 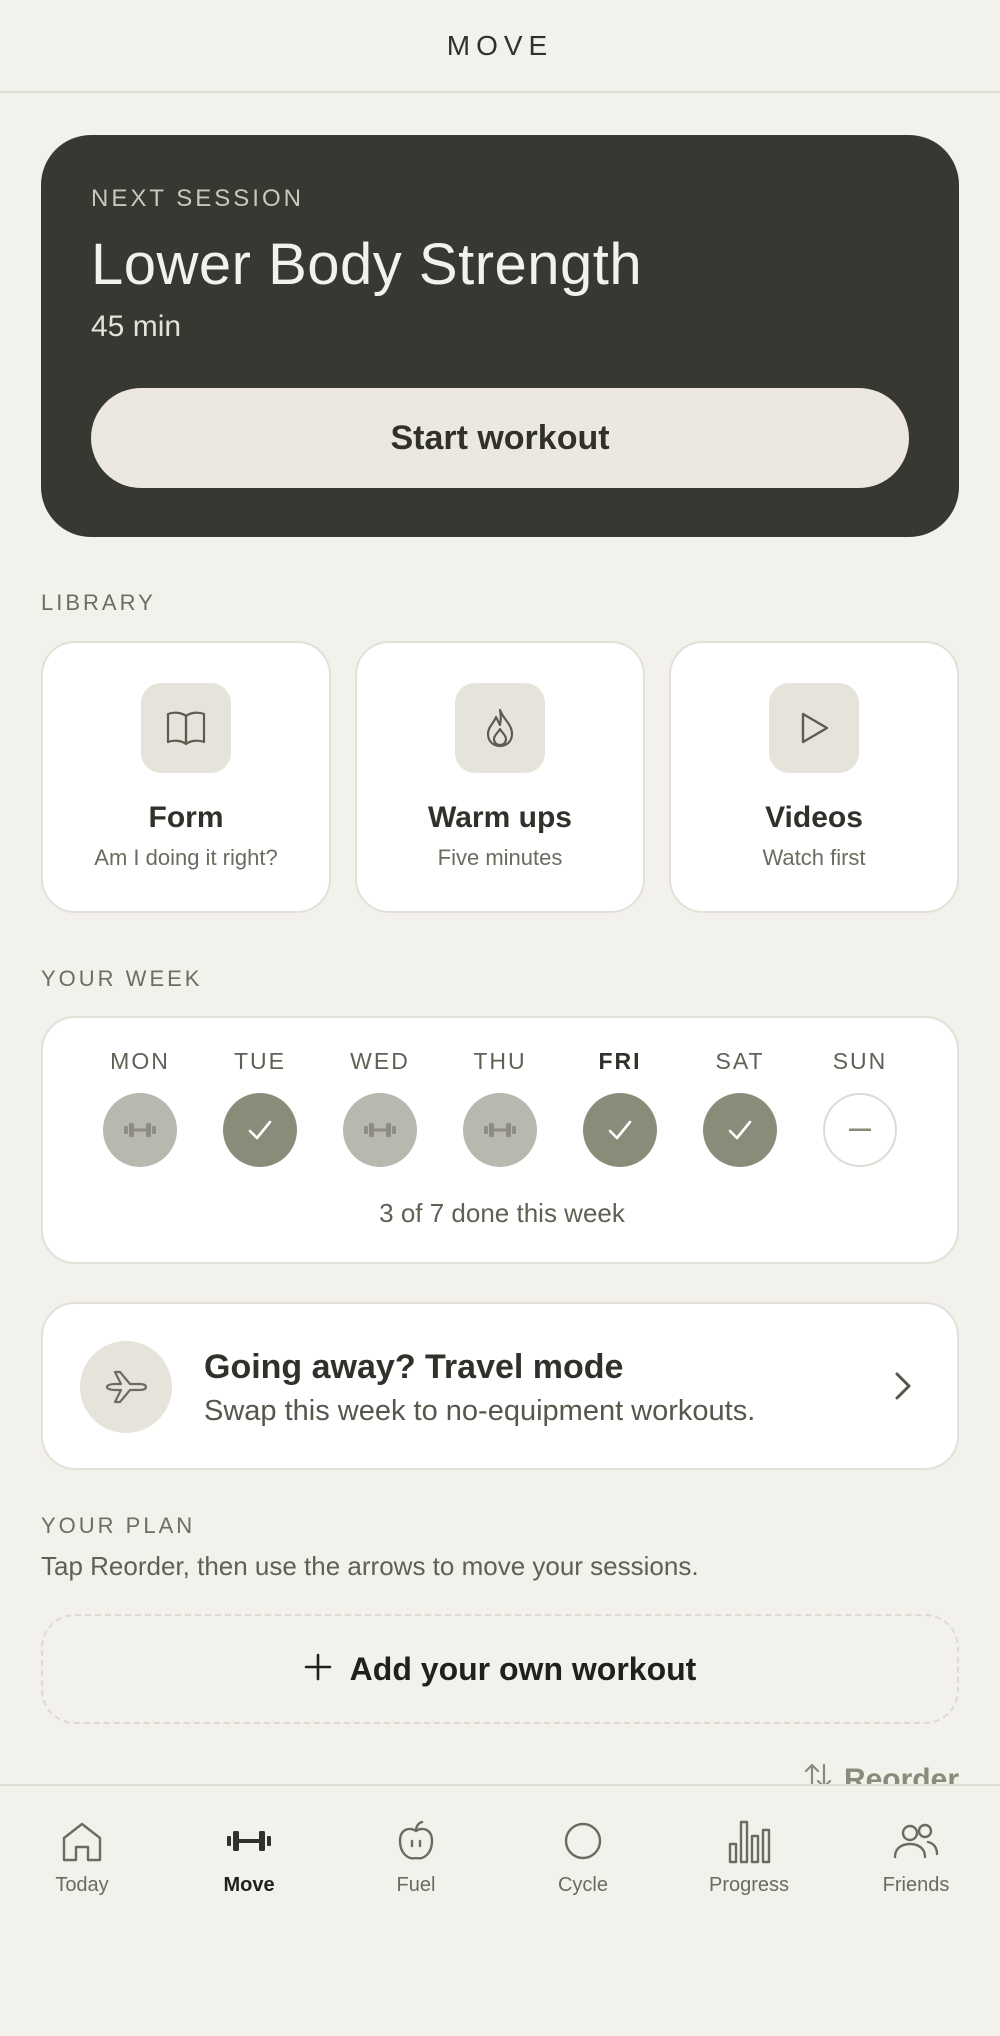 What do you see at coordinates (582, 1885) in the screenshot?
I see `nav-label: Cycle` at bounding box center [582, 1885].